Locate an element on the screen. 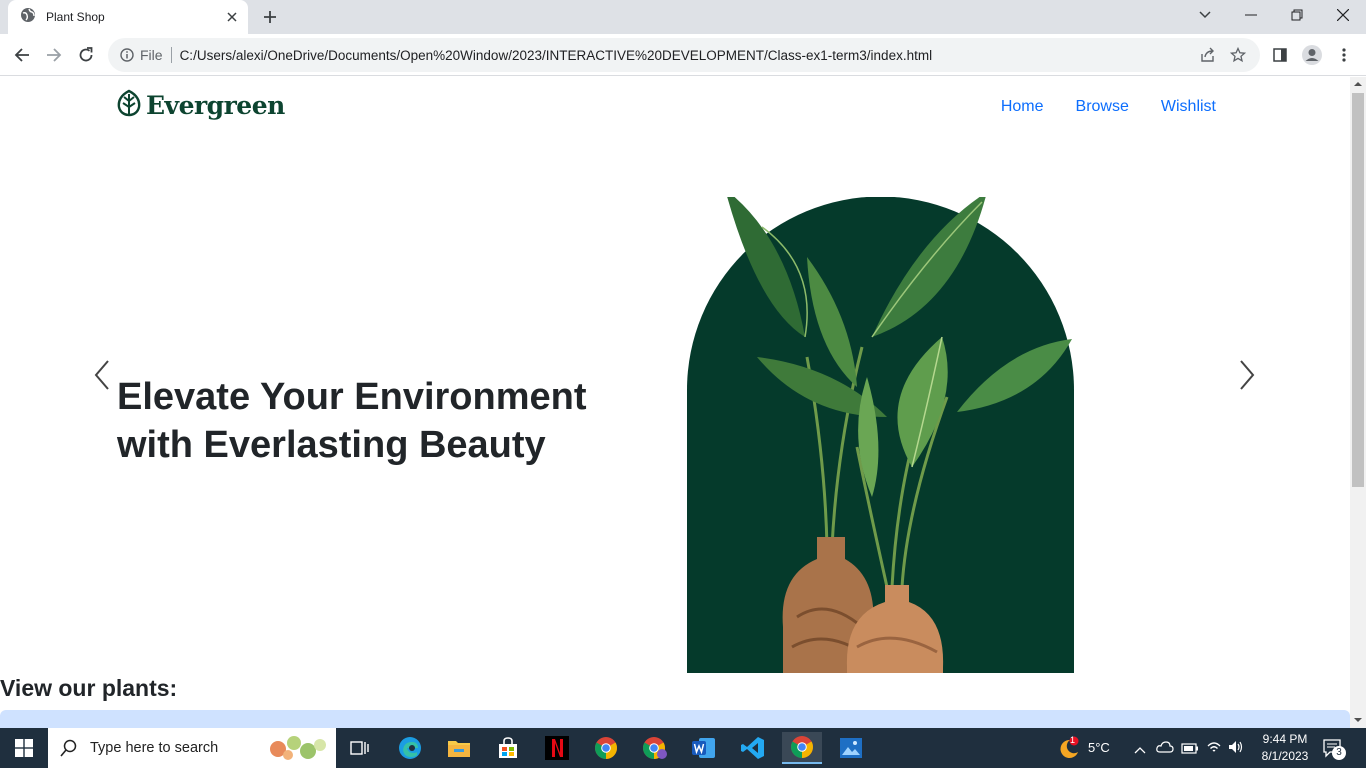  taskbar-clock: 9:44 PM 8/1/2023 is located at coordinates (1285, 748).